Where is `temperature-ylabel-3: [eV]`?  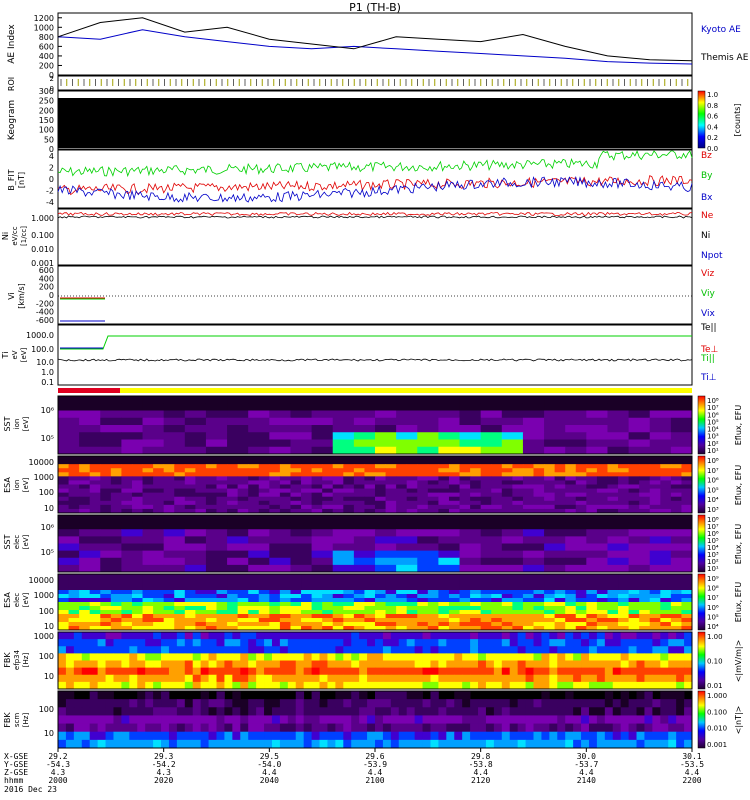
temperature-ylabel-3: [eV] is located at coordinates (24, 354).